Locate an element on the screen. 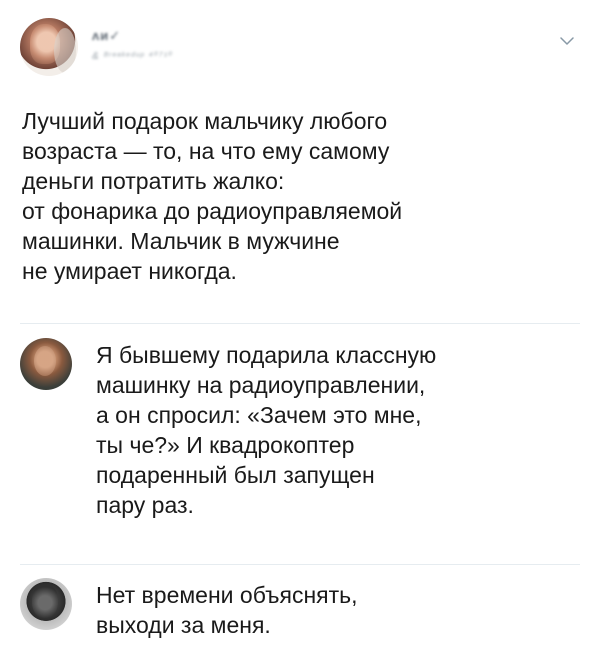 The width and height of the screenshot is (600, 666). author-avatar is located at coordinates (49, 47).